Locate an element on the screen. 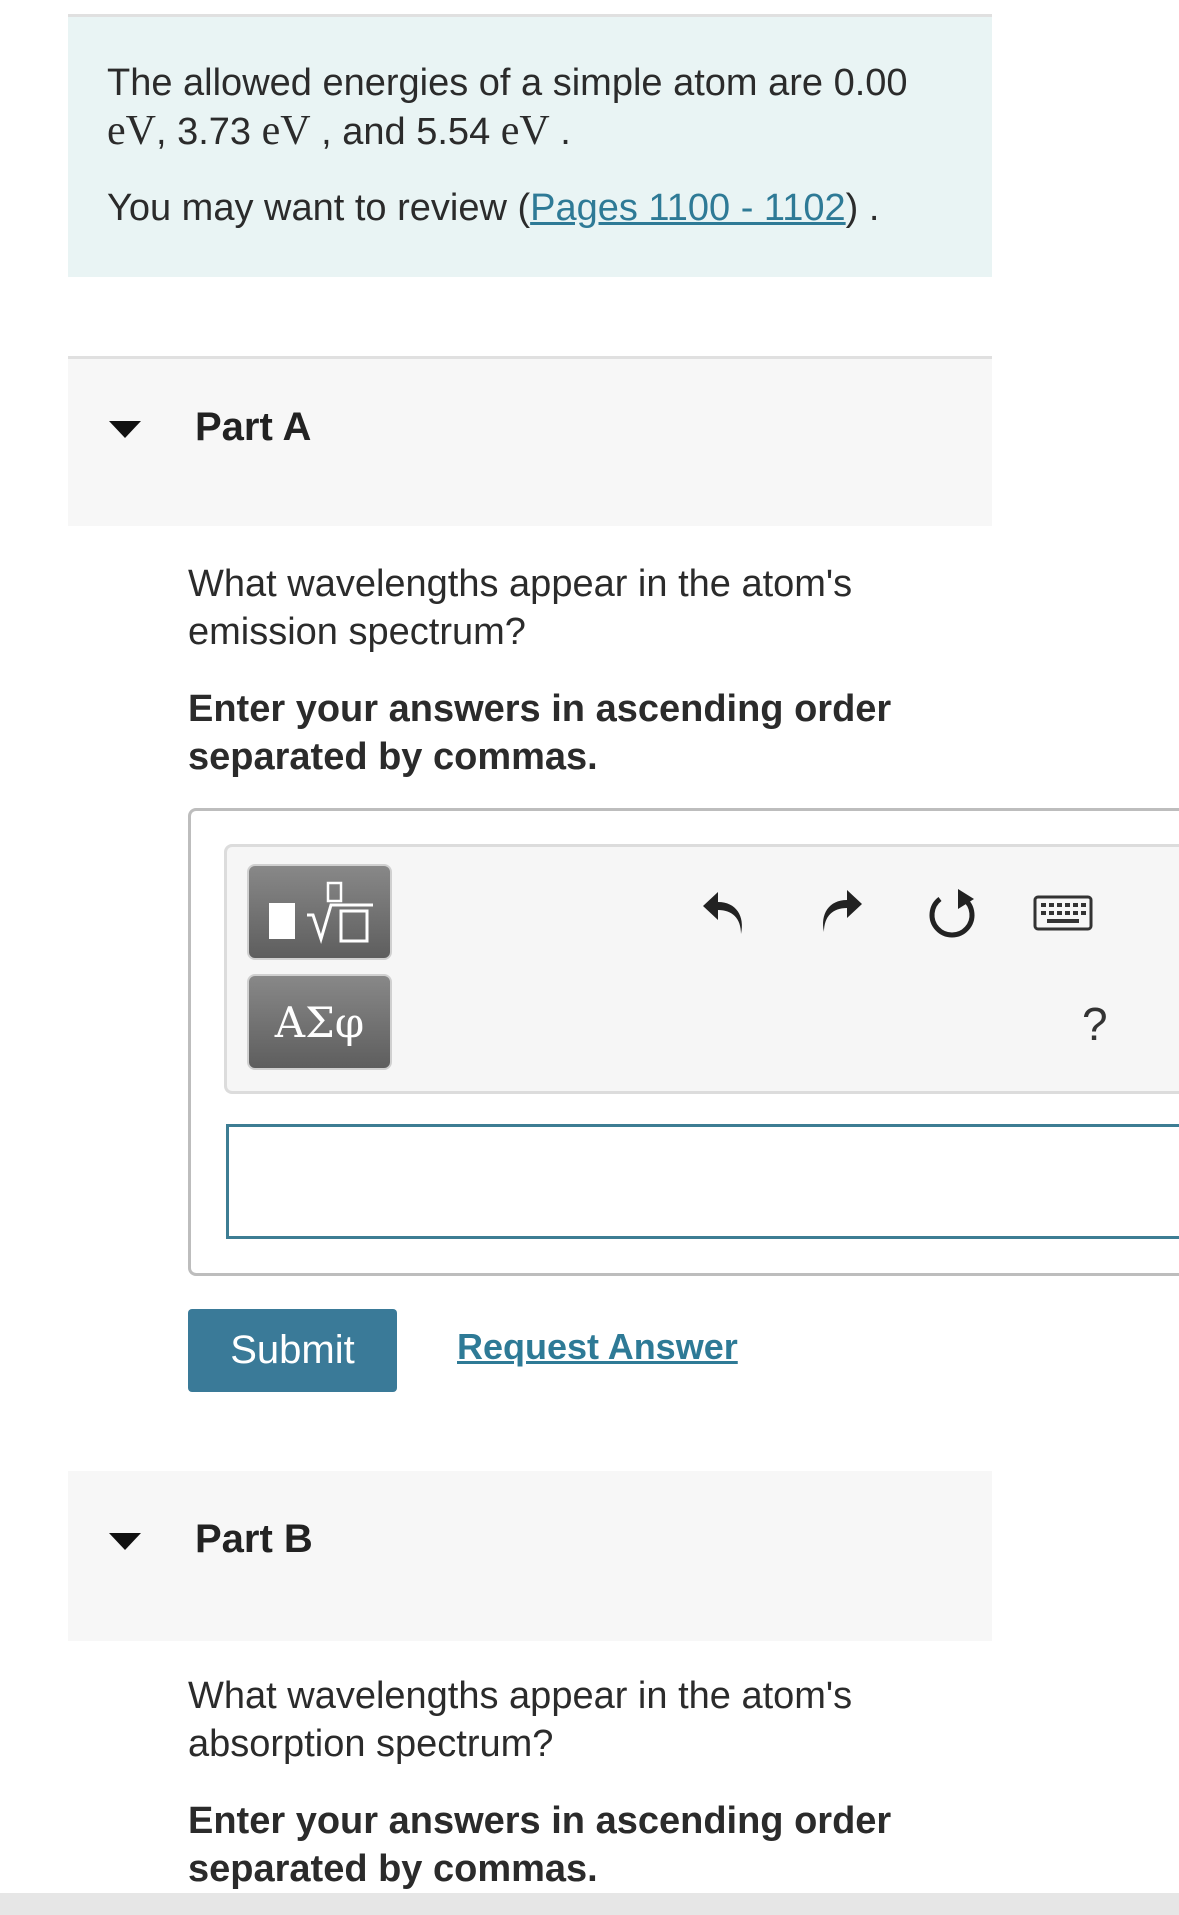 Image resolution: width=1179 pixels, height=1915 pixels. review-pages-link: Pages 1100 - 1102 is located at coordinates (688, 208).